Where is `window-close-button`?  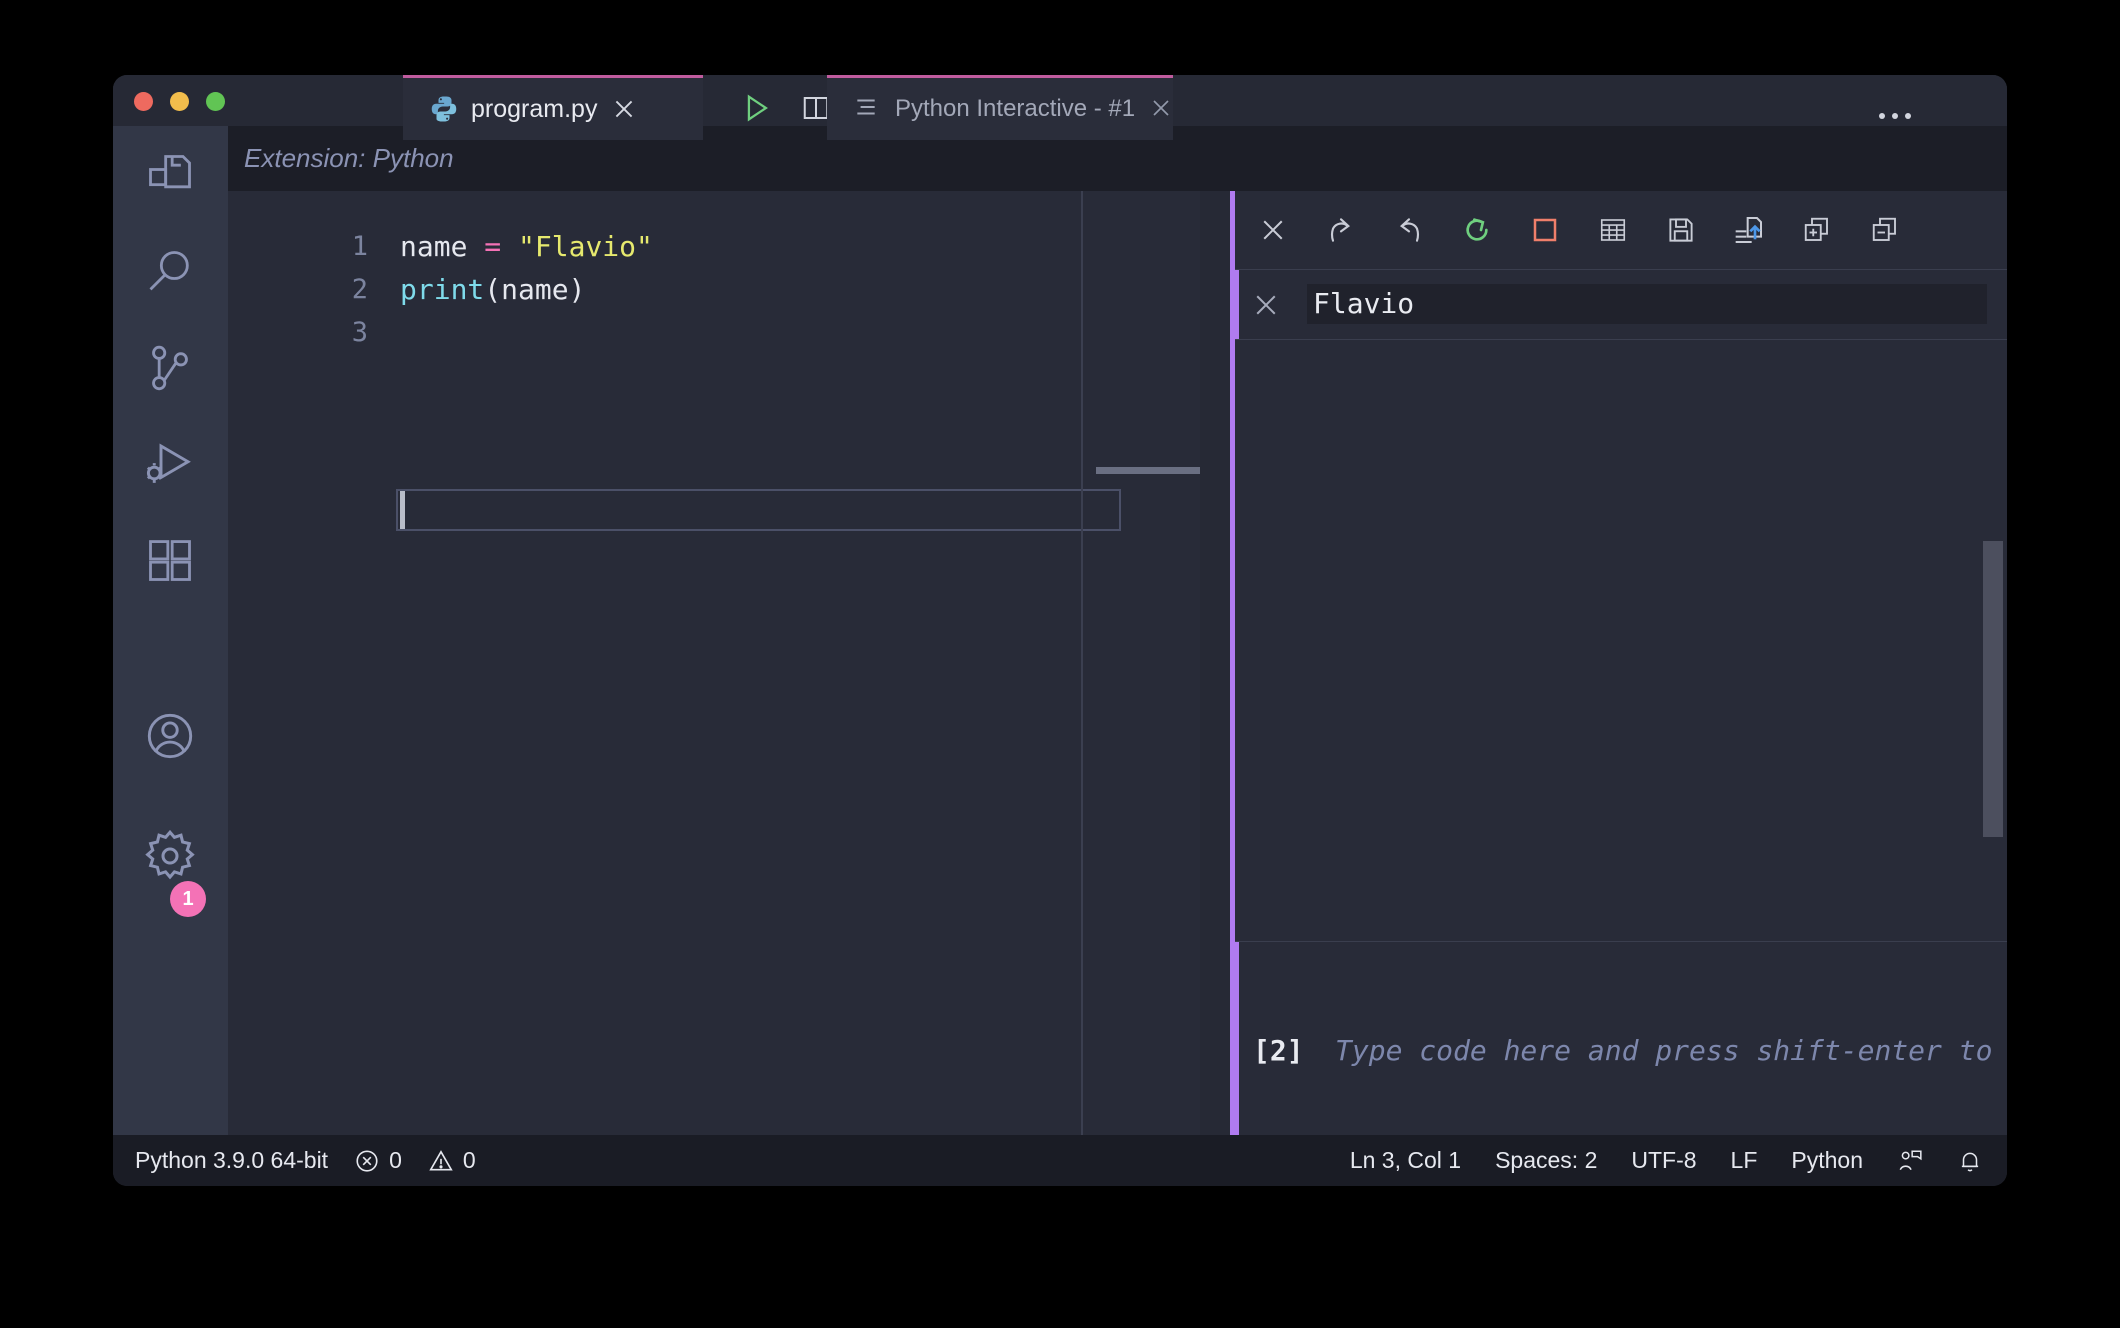 window-close-button is located at coordinates (143, 101).